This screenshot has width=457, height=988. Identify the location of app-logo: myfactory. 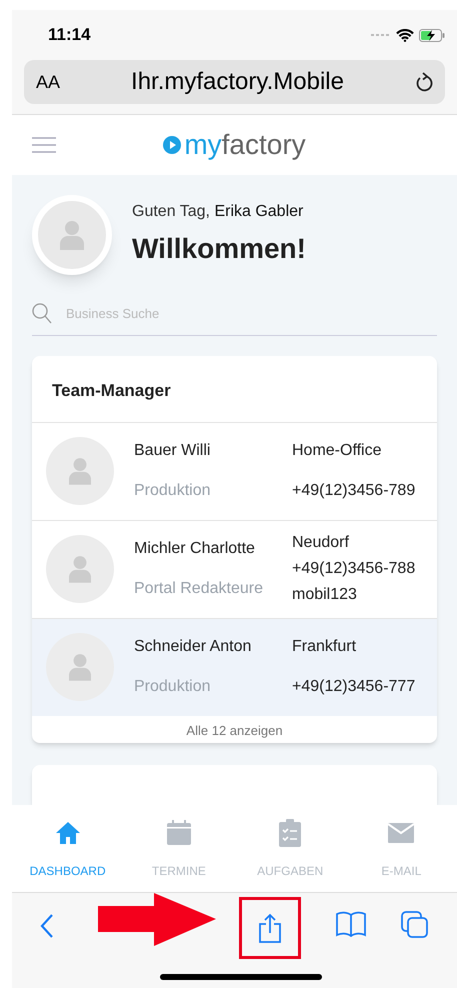
(234, 145).